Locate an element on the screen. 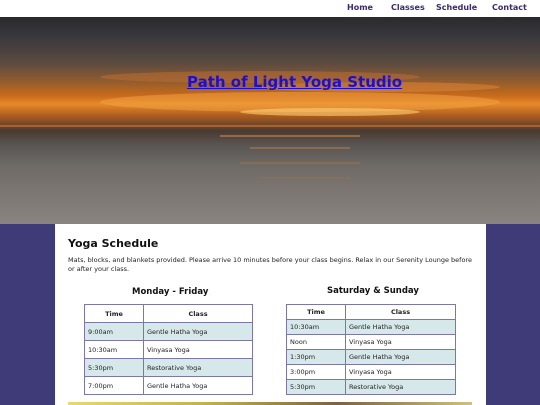 Image resolution: width=540 pixels, height=405 pixels. site-title-link: Path of Light Yoga Studio is located at coordinates (294, 82).